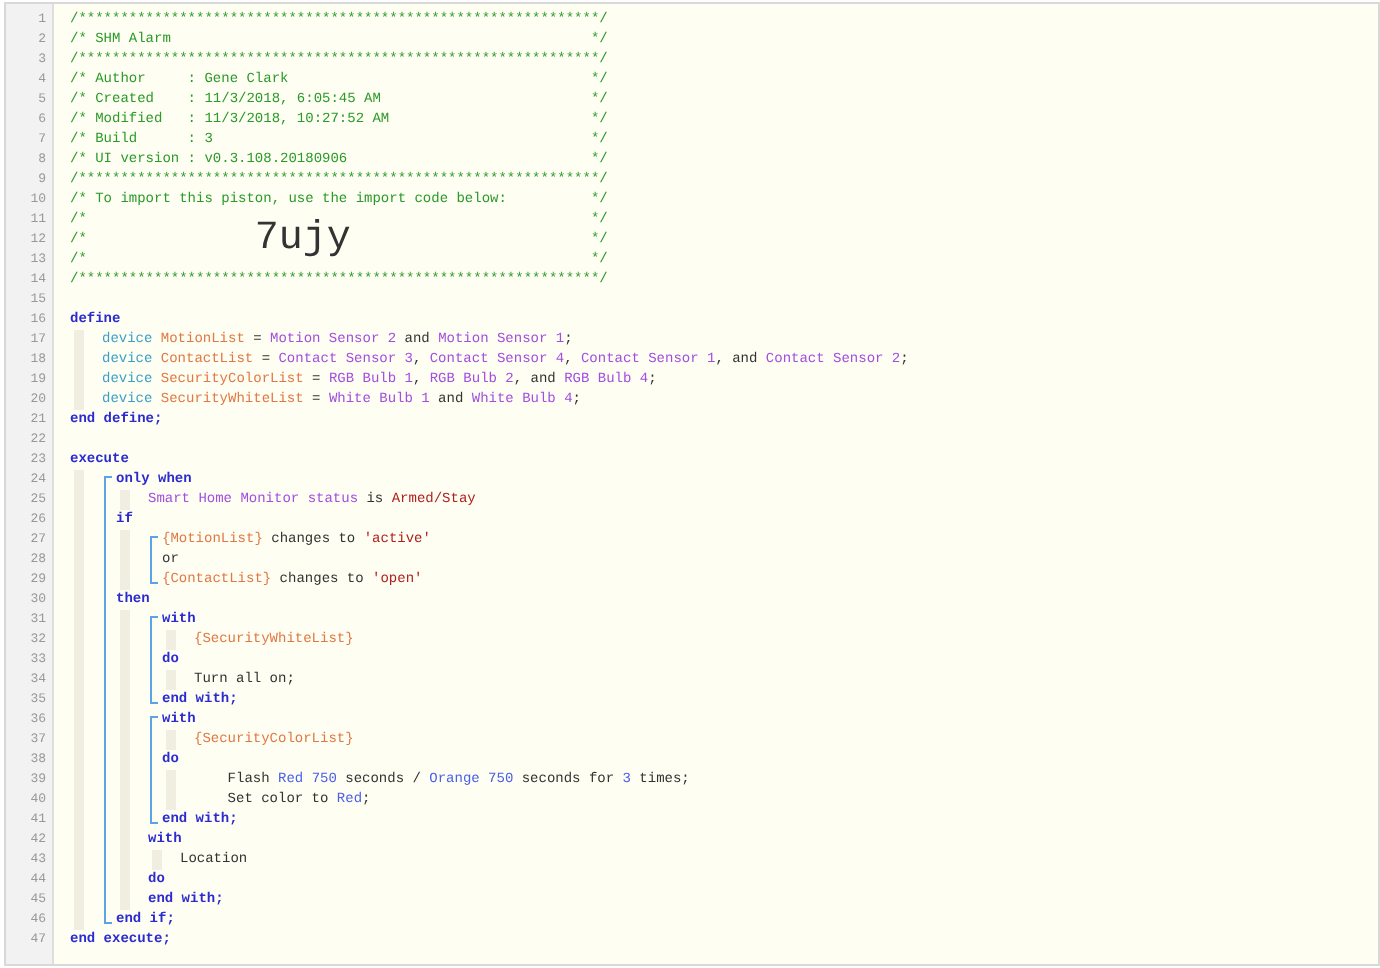 This screenshot has width=1380, height=968. Describe the element at coordinates (302, 240) in the screenshot. I see `import-code: 7ujy` at that location.